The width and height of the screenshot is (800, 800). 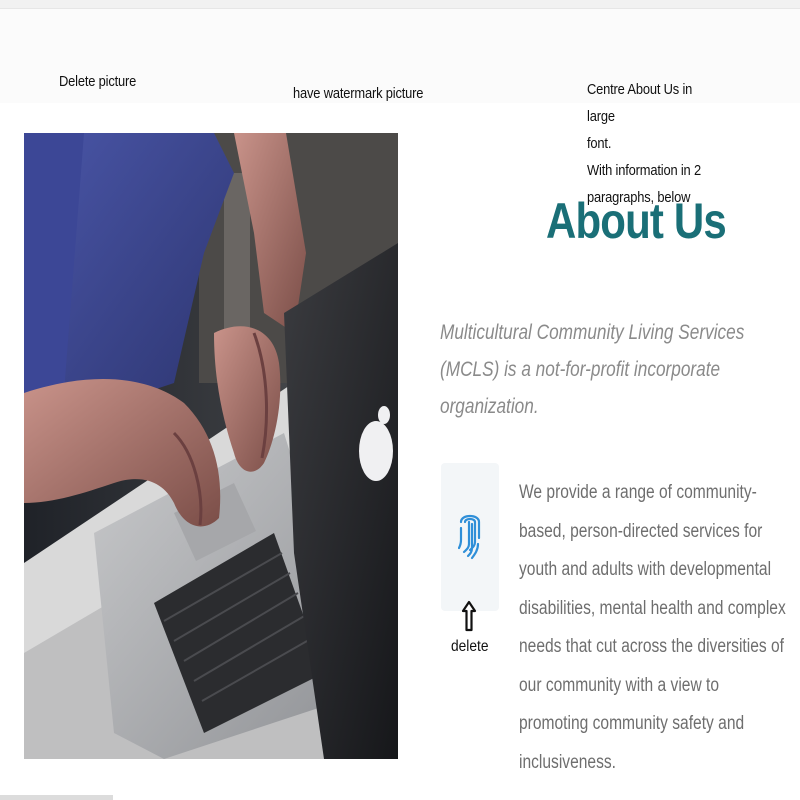 What do you see at coordinates (470, 646) in the screenshot?
I see `annotation-delete: delete` at bounding box center [470, 646].